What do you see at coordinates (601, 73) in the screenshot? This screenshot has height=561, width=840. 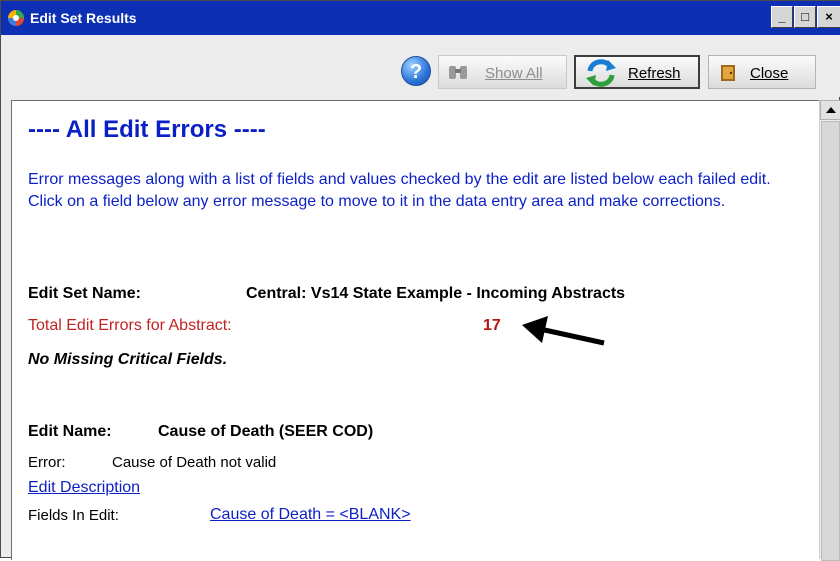 I see `refresh-icon` at bounding box center [601, 73].